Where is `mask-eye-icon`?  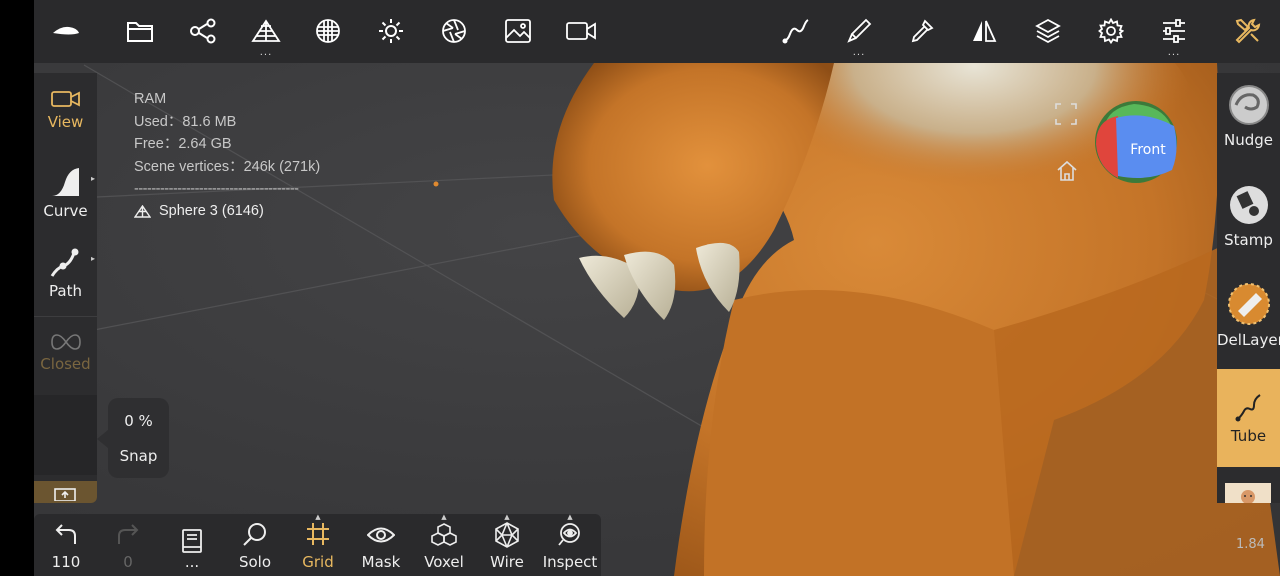
mask-eye-icon is located at coordinates (381, 535).